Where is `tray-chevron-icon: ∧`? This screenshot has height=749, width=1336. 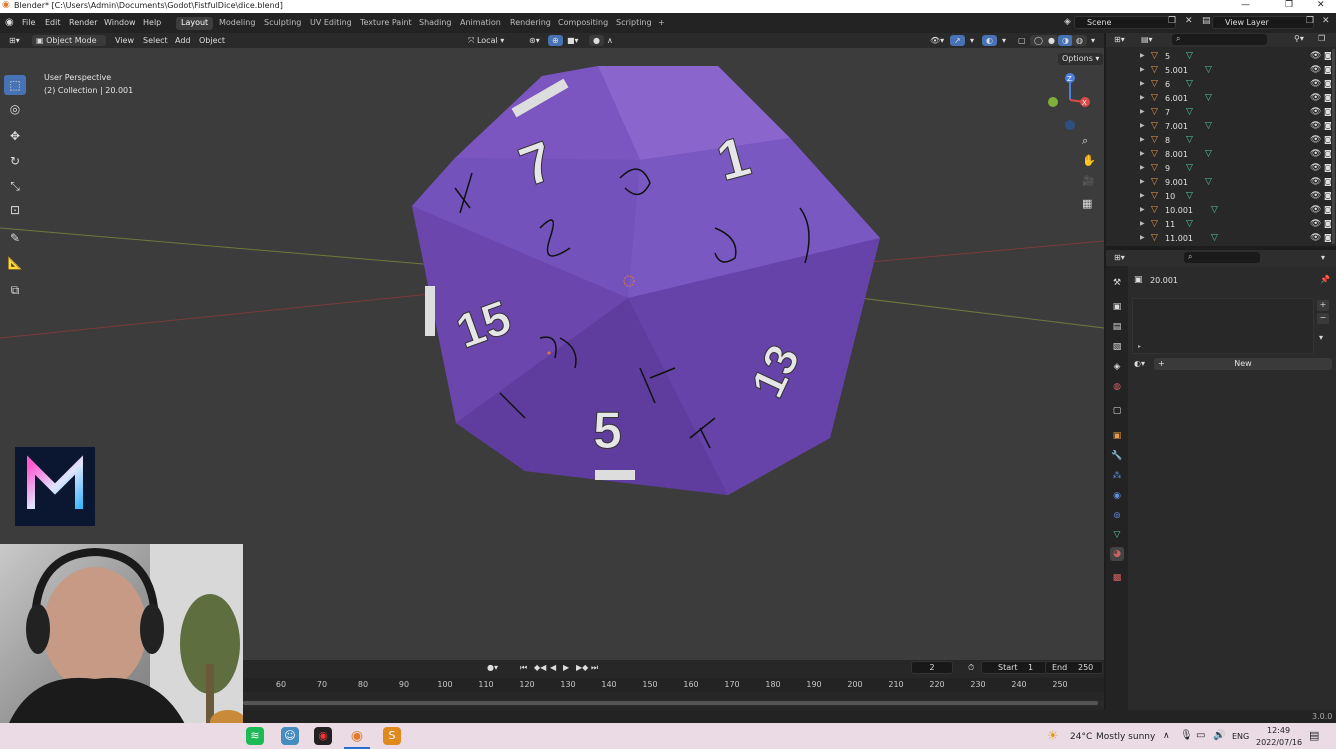
tray-chevron-icon: ∧ is located at coordinates (1166, 736).